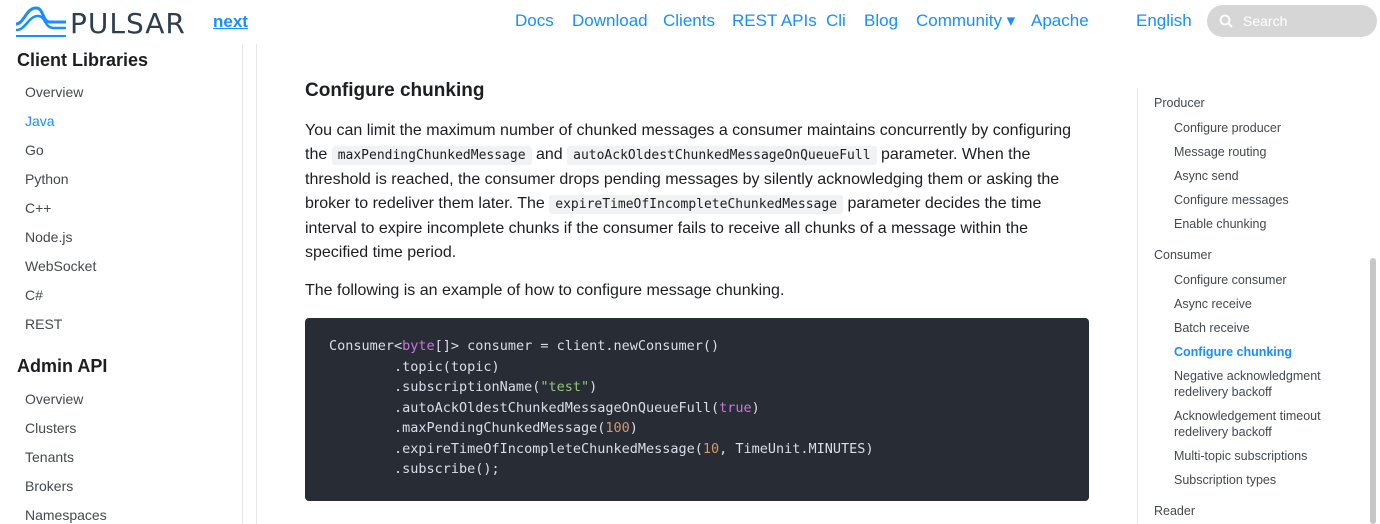 This screenshot has height=524, width=1380. I want to click on sidebar-item-admin-overview: Overview, so click(54, 399).